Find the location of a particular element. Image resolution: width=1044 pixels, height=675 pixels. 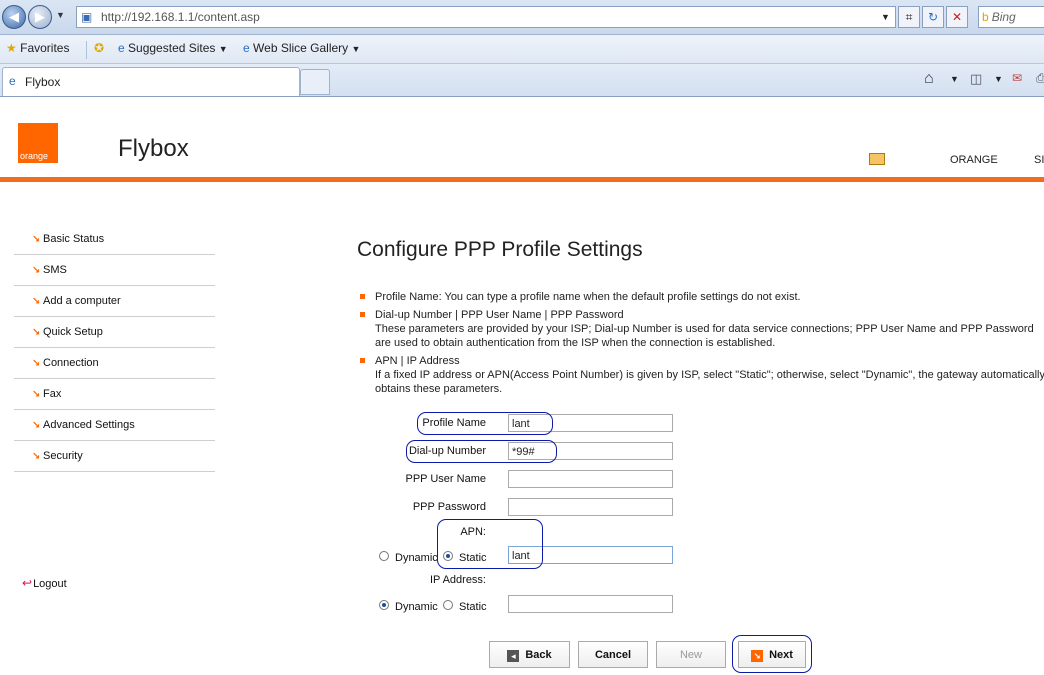

home-icon: ⌂ is located at coordinates (929, 79).